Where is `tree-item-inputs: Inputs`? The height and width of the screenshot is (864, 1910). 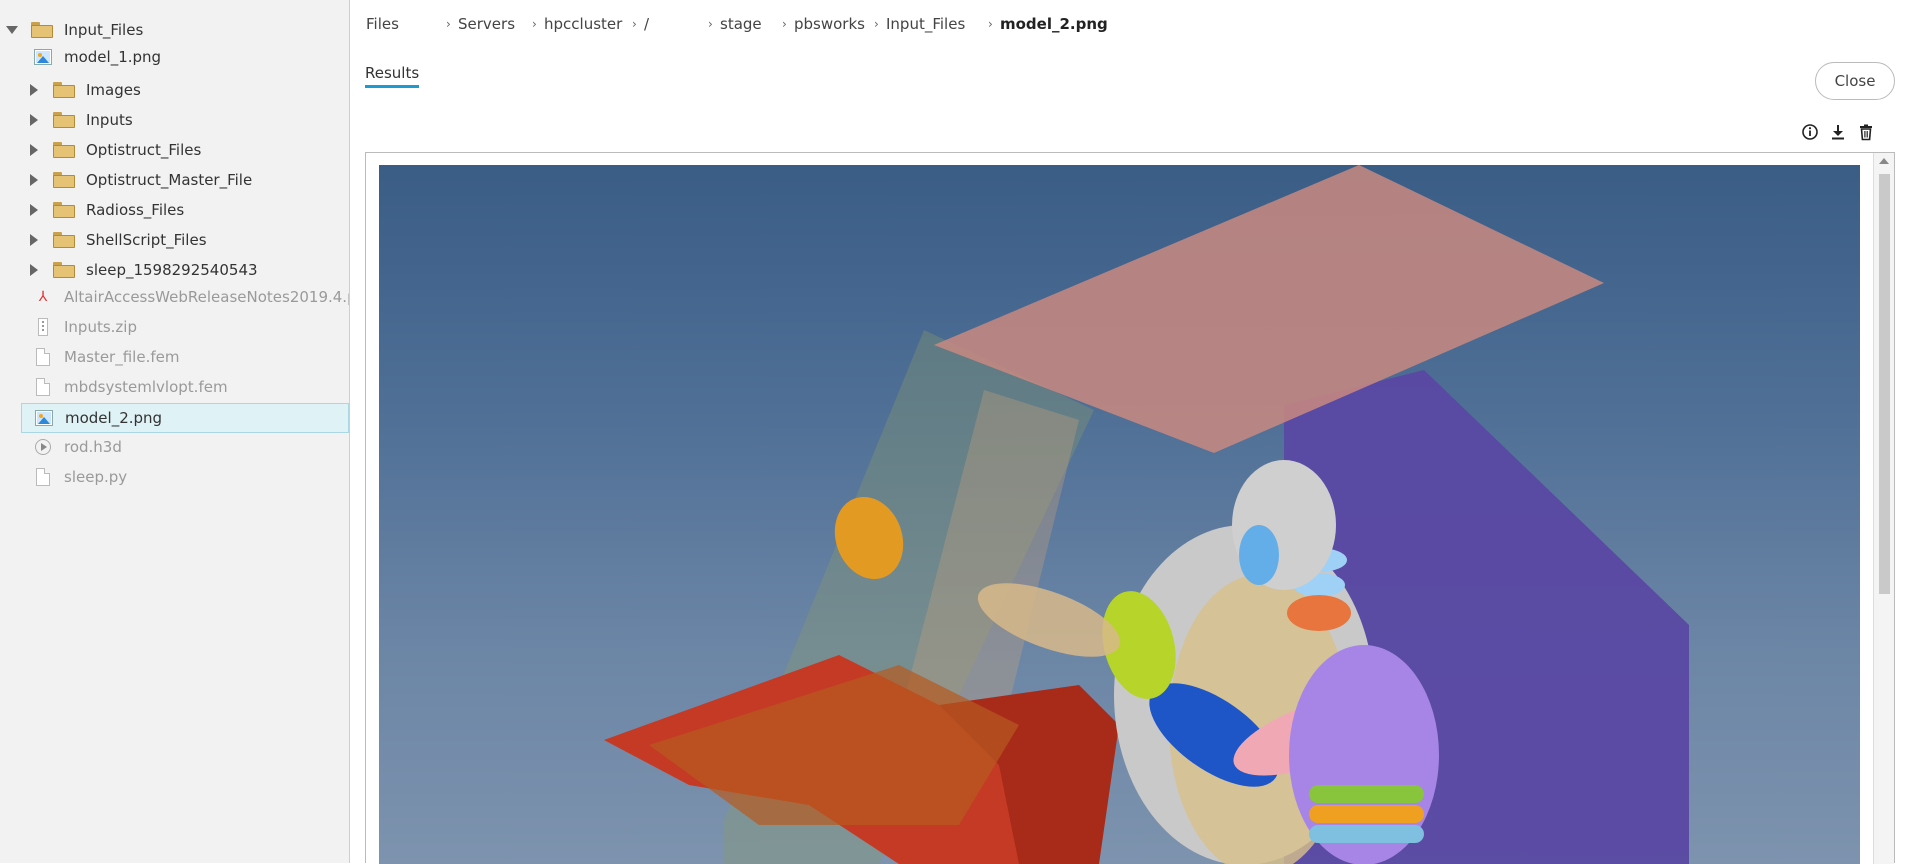 tree-item-inputs: Inputs is located at coordinates (174, 120).